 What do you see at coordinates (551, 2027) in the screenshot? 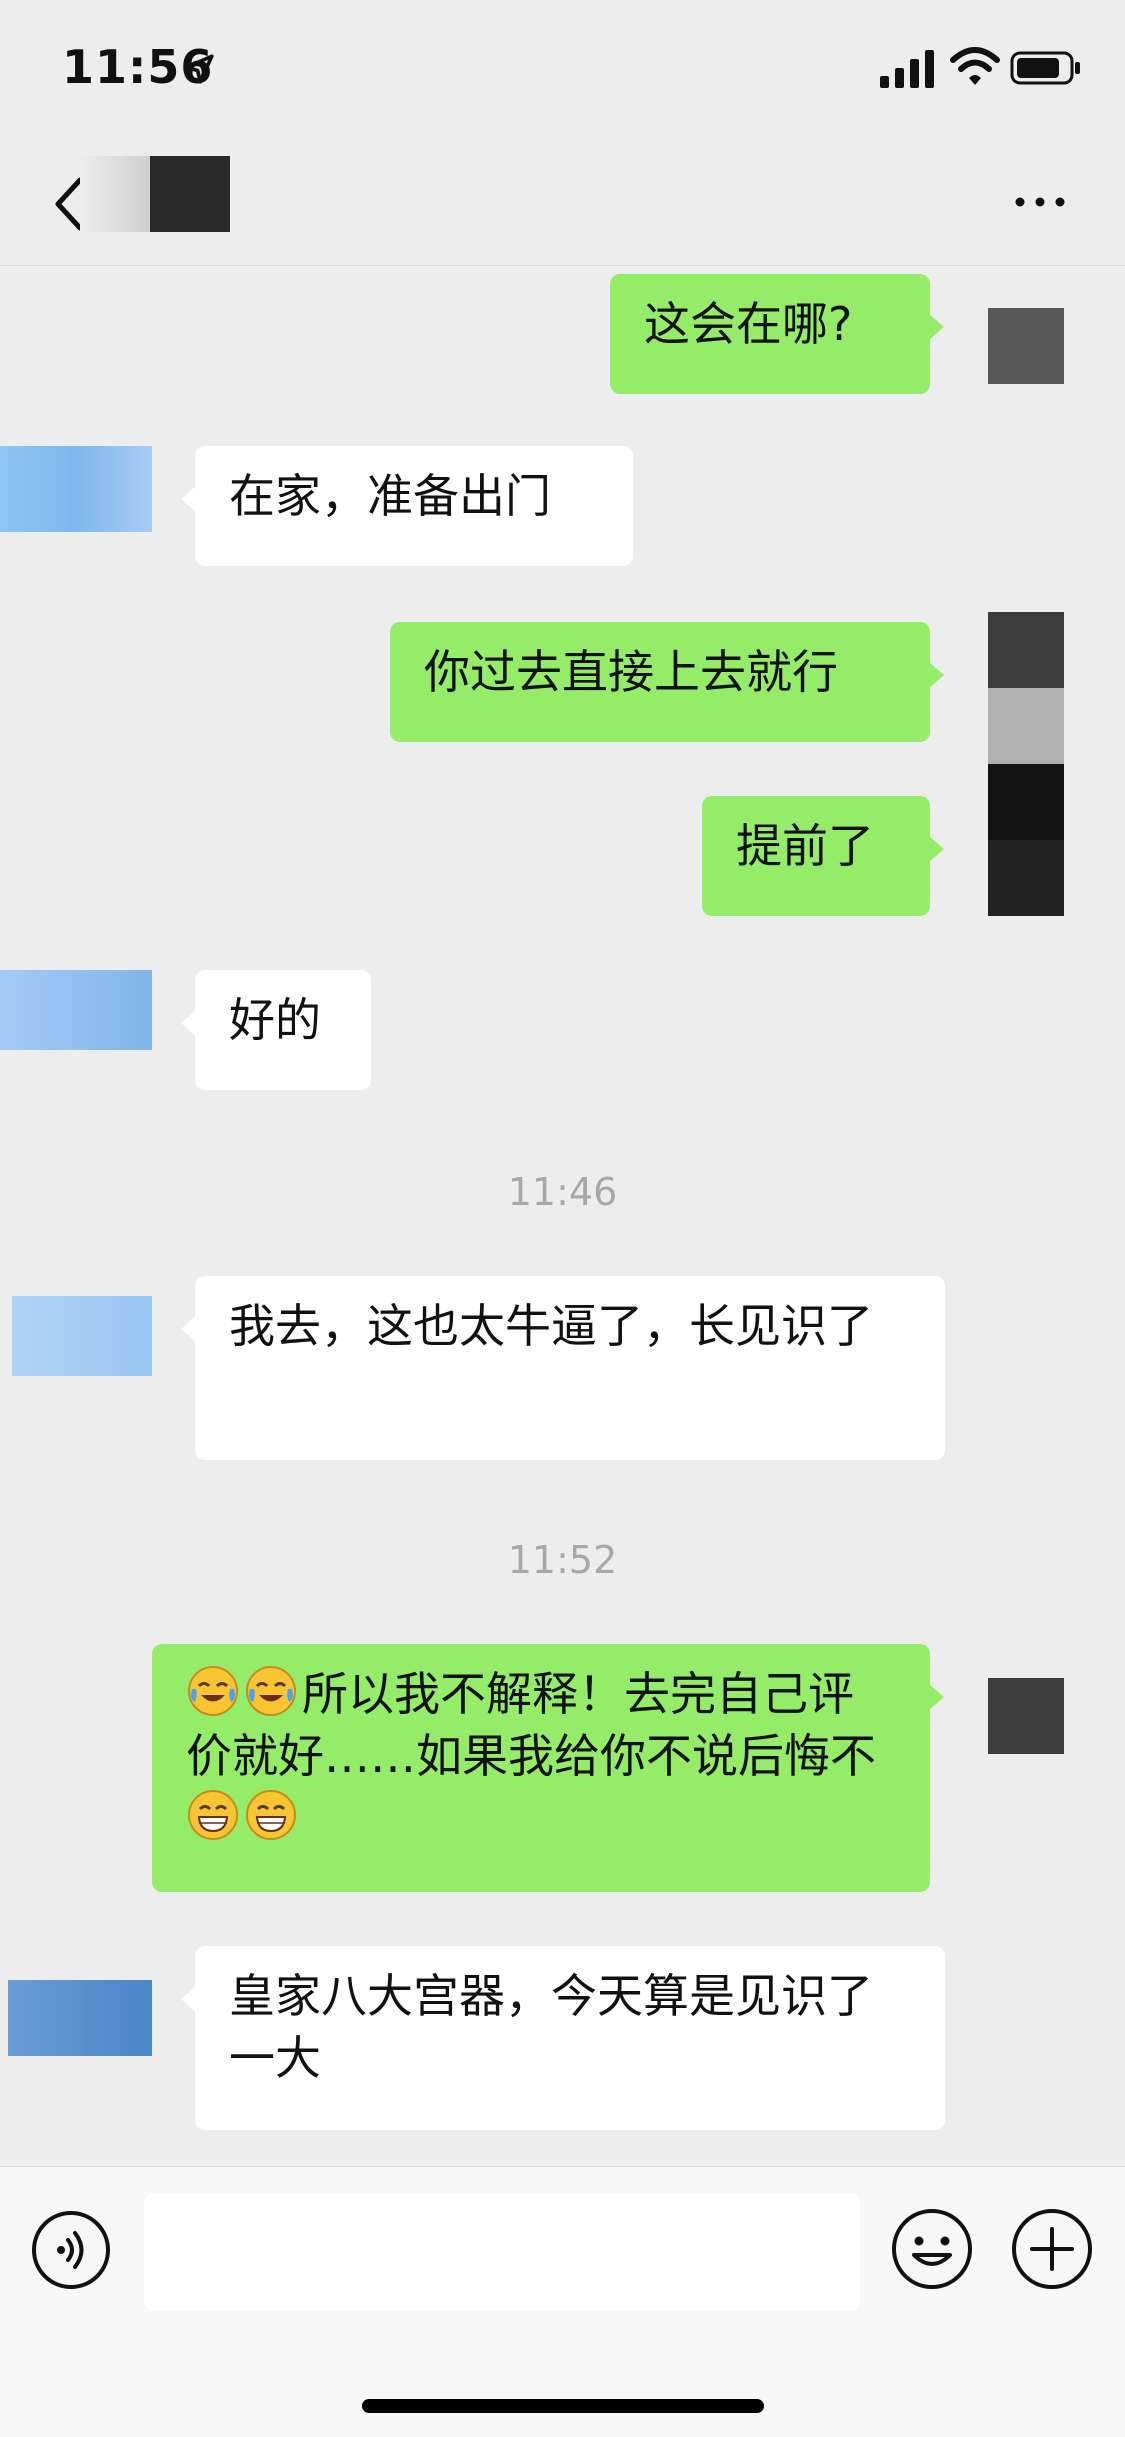
I see `message-text: 皇家八大宫器，今天算是见识了一大` at bounding box center [551, 2027].